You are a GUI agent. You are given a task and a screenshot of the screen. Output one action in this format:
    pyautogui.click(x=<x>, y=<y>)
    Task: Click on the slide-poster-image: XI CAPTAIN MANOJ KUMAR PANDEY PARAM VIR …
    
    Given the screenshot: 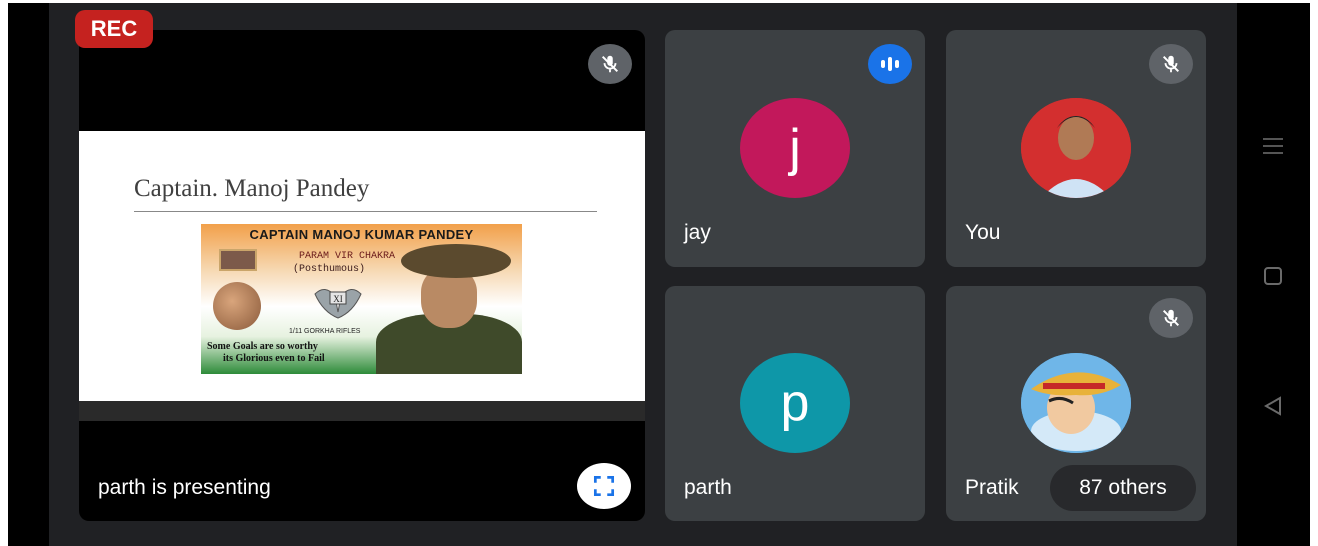 What is the action you would take?
    pyautogui.click(x=361, y=299)
    